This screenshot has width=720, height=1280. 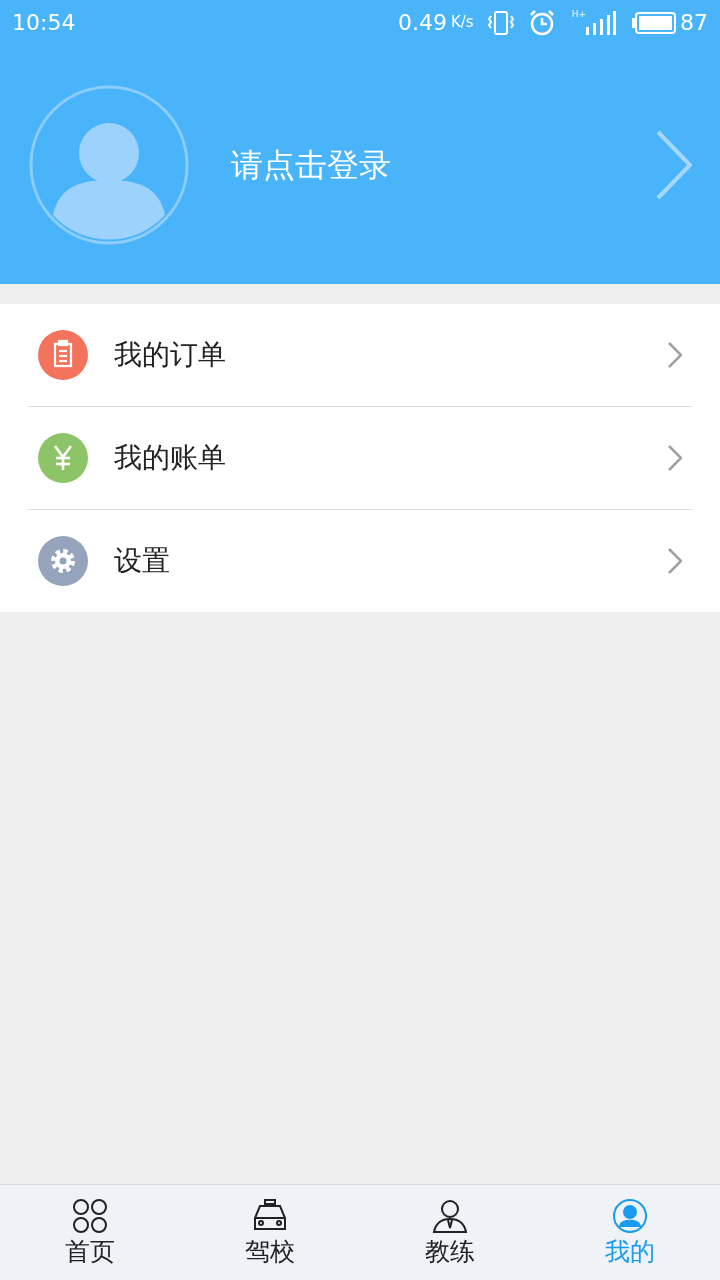 What do you see at coordinates (270, 1232) in the screenshot?
I see `tab: 驾校` at bounding box center [270, 1232].